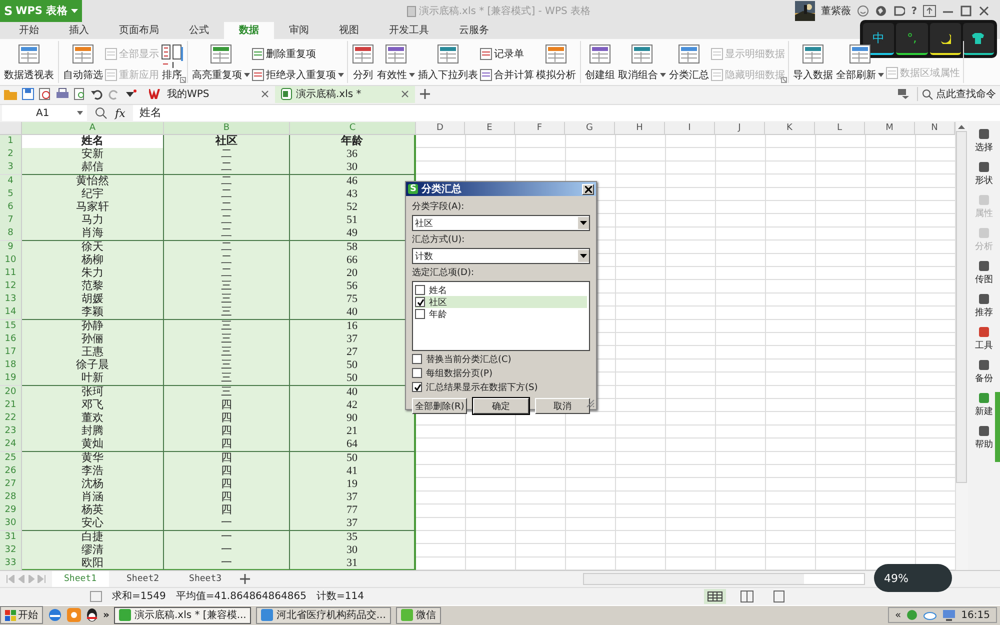 Image resolution: width=1000 pixels, height=625 pixels. What do you see at coordinates (501, 406) in the screenshot?
I see `dialog-button: 确定` at bounding box center [501, 406].